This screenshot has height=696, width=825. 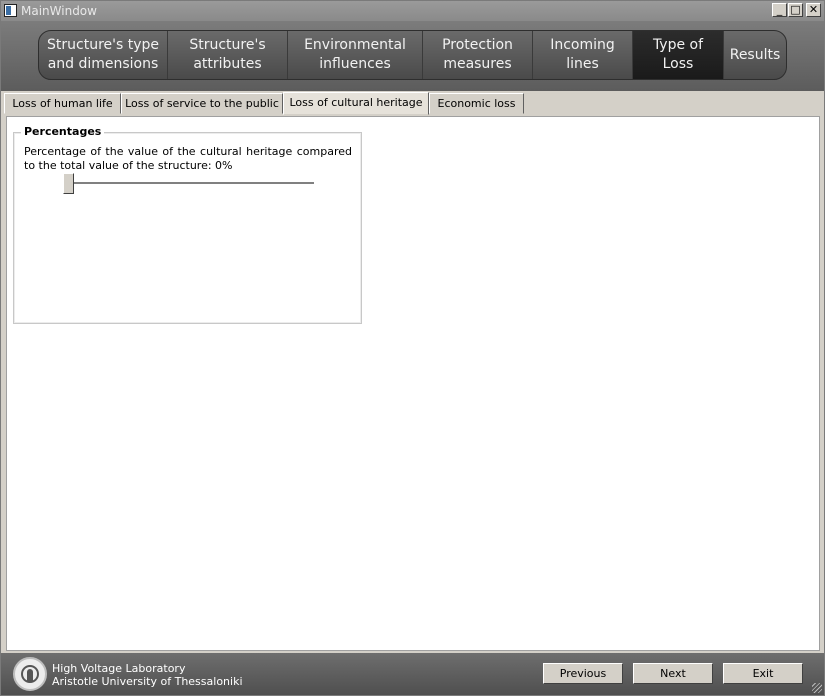 I want to click on nav-label-line2: and dimensions, so click(x=103, y=64).